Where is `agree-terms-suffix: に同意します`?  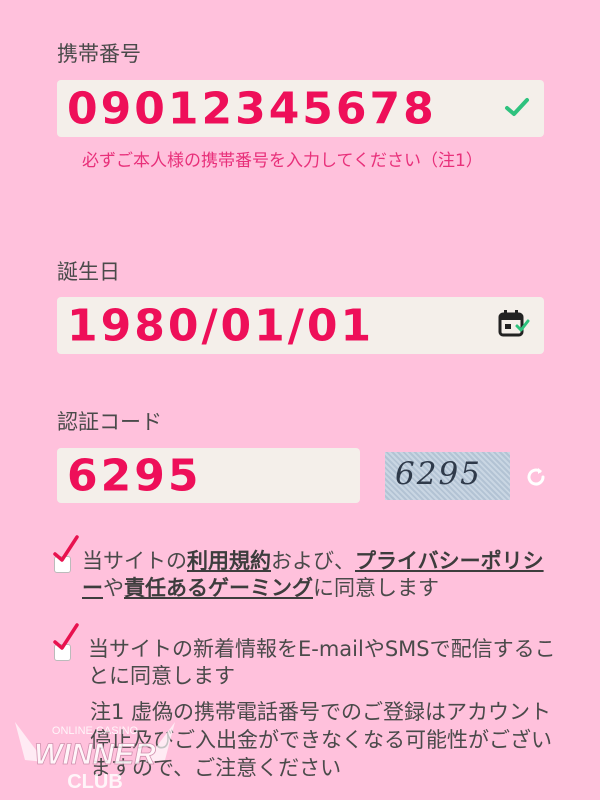 agree-terms-suffix: に同意します is located at coordinates (376, 588).